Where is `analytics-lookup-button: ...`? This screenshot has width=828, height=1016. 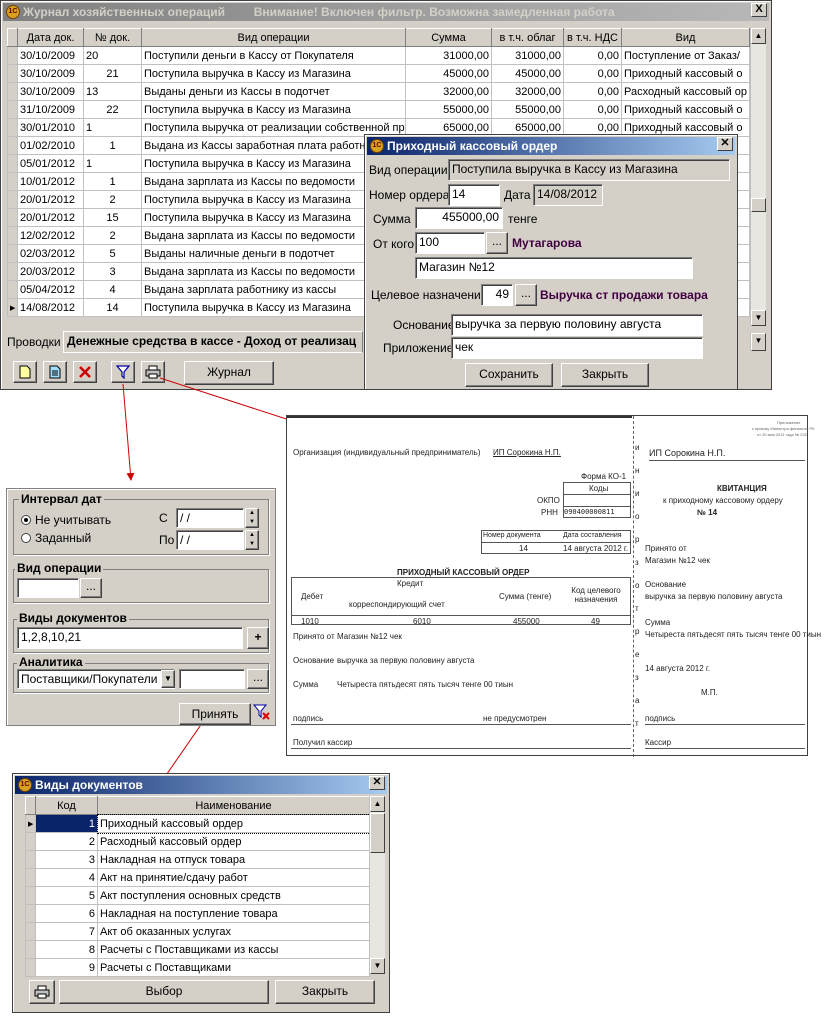
analytics-lookup-button: ... is located at coordinates (258, 679).